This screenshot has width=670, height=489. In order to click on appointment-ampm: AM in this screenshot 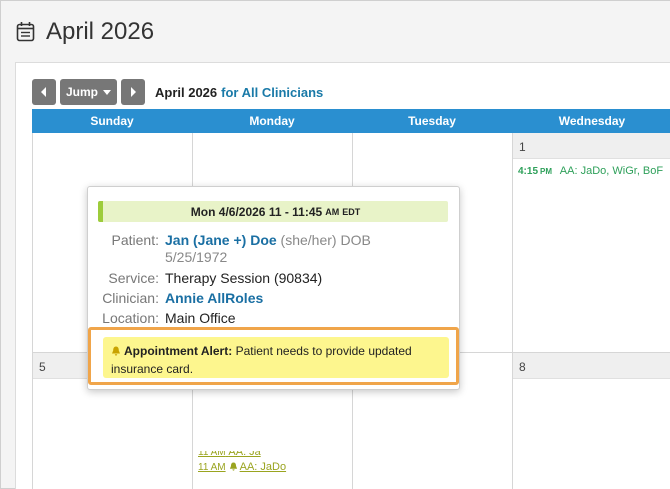, I will do `click(332, 211)`.